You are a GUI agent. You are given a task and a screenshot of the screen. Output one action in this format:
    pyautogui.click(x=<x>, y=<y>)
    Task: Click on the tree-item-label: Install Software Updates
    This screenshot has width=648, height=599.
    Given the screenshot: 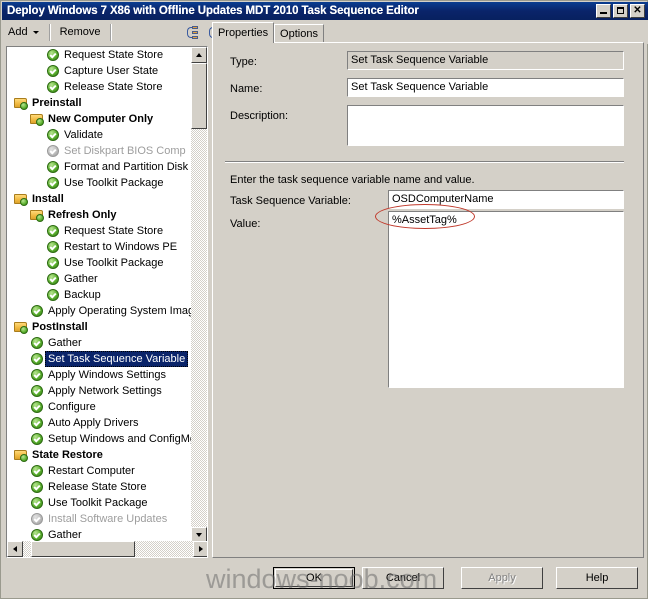 What is the action you would take?
    pyautogui.click(x=108, y=519)
    